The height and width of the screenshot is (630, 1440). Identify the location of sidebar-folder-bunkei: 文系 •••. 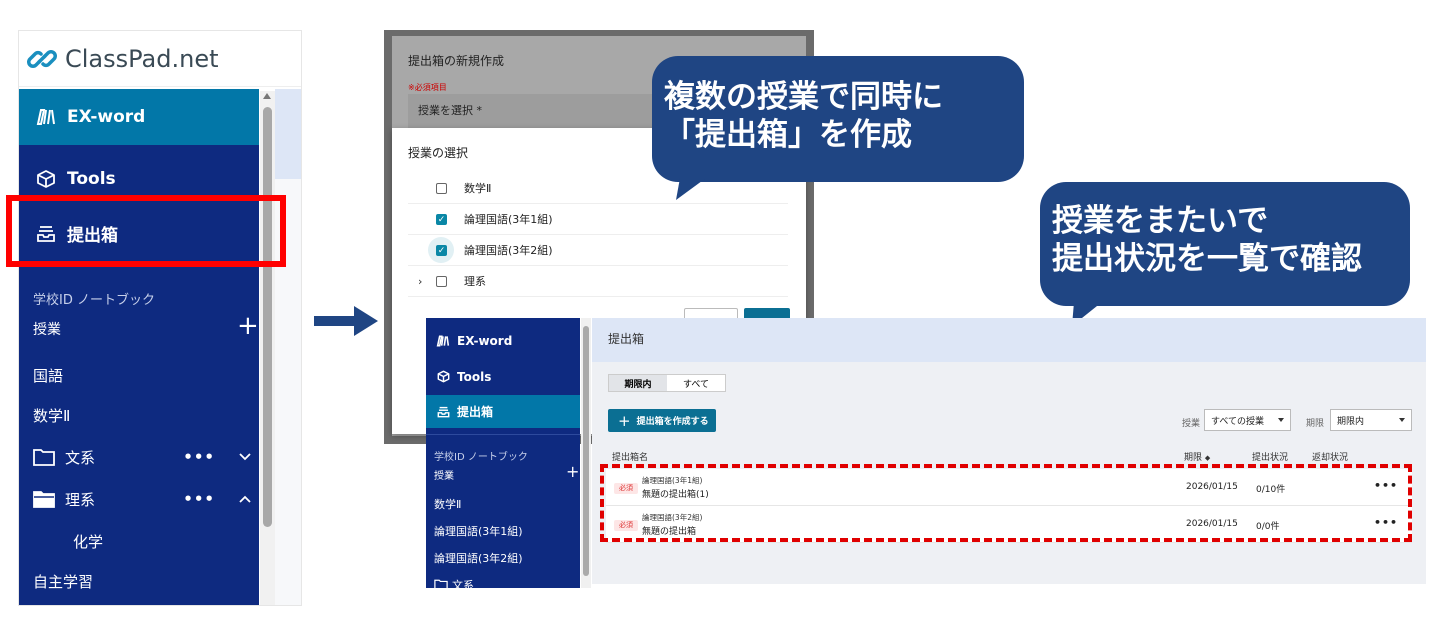
(144, 457).